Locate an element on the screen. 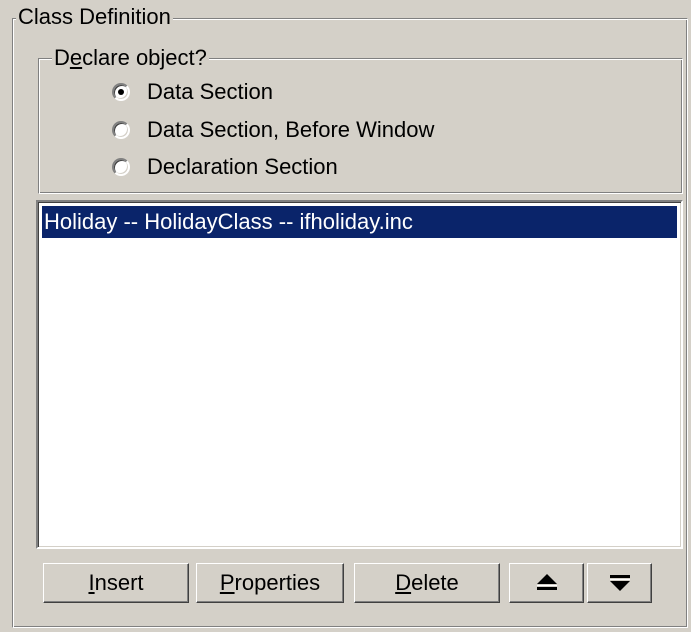  arrow-down-icon is located at coordinates (619, 583).